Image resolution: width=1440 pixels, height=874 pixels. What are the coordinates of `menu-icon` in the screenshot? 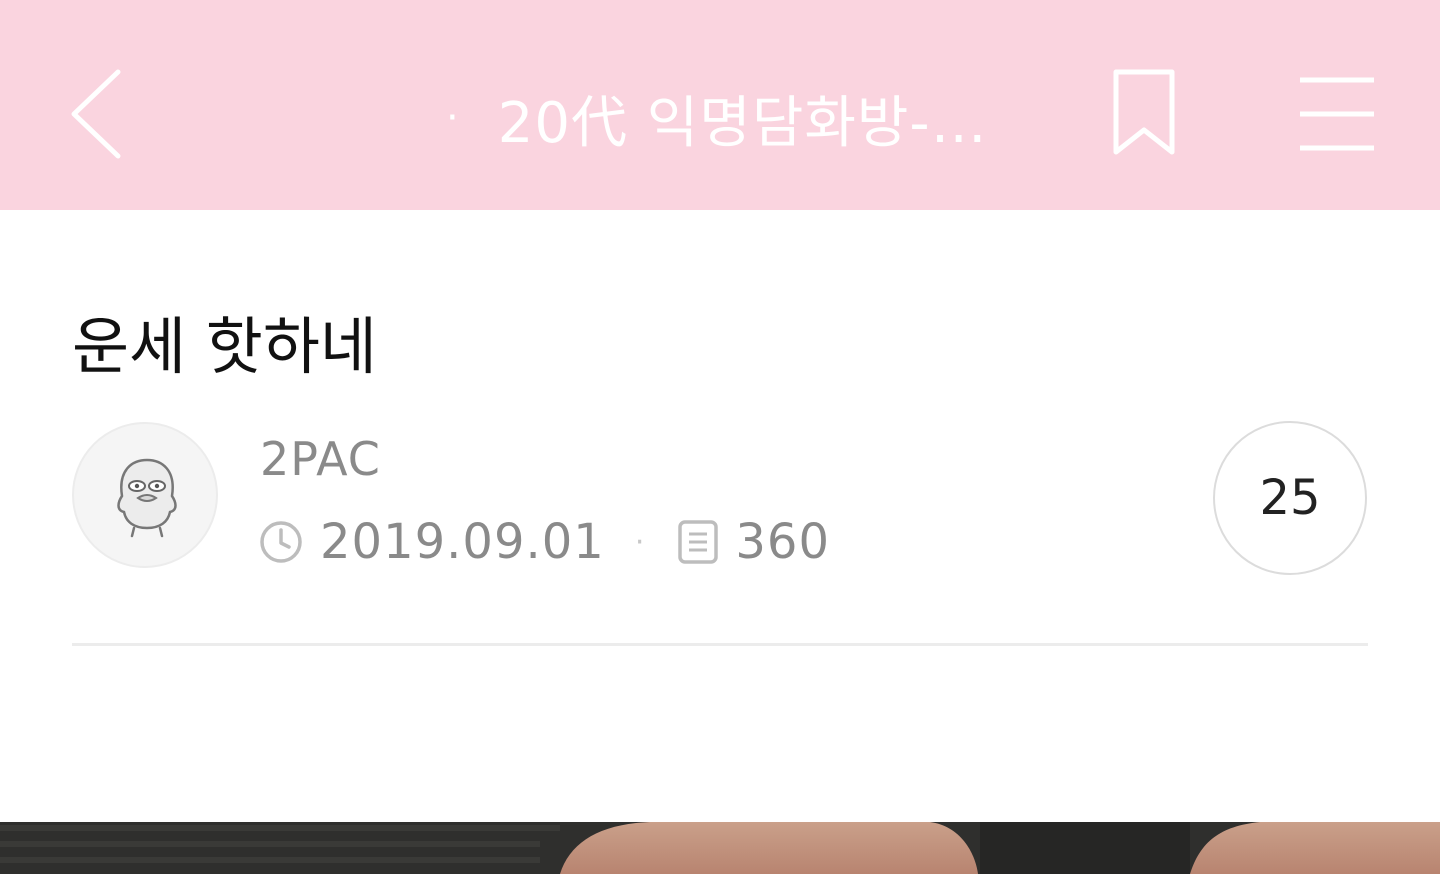 It's located at (1337, 114).